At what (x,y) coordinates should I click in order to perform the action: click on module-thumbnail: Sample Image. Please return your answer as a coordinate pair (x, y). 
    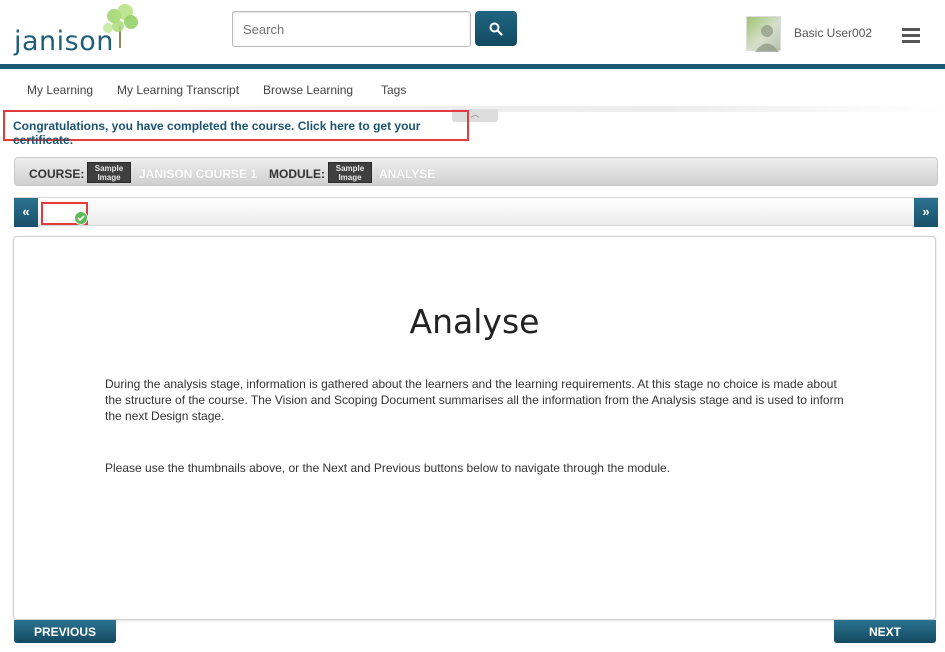
    Looking at the image, I should click on (350, 172).